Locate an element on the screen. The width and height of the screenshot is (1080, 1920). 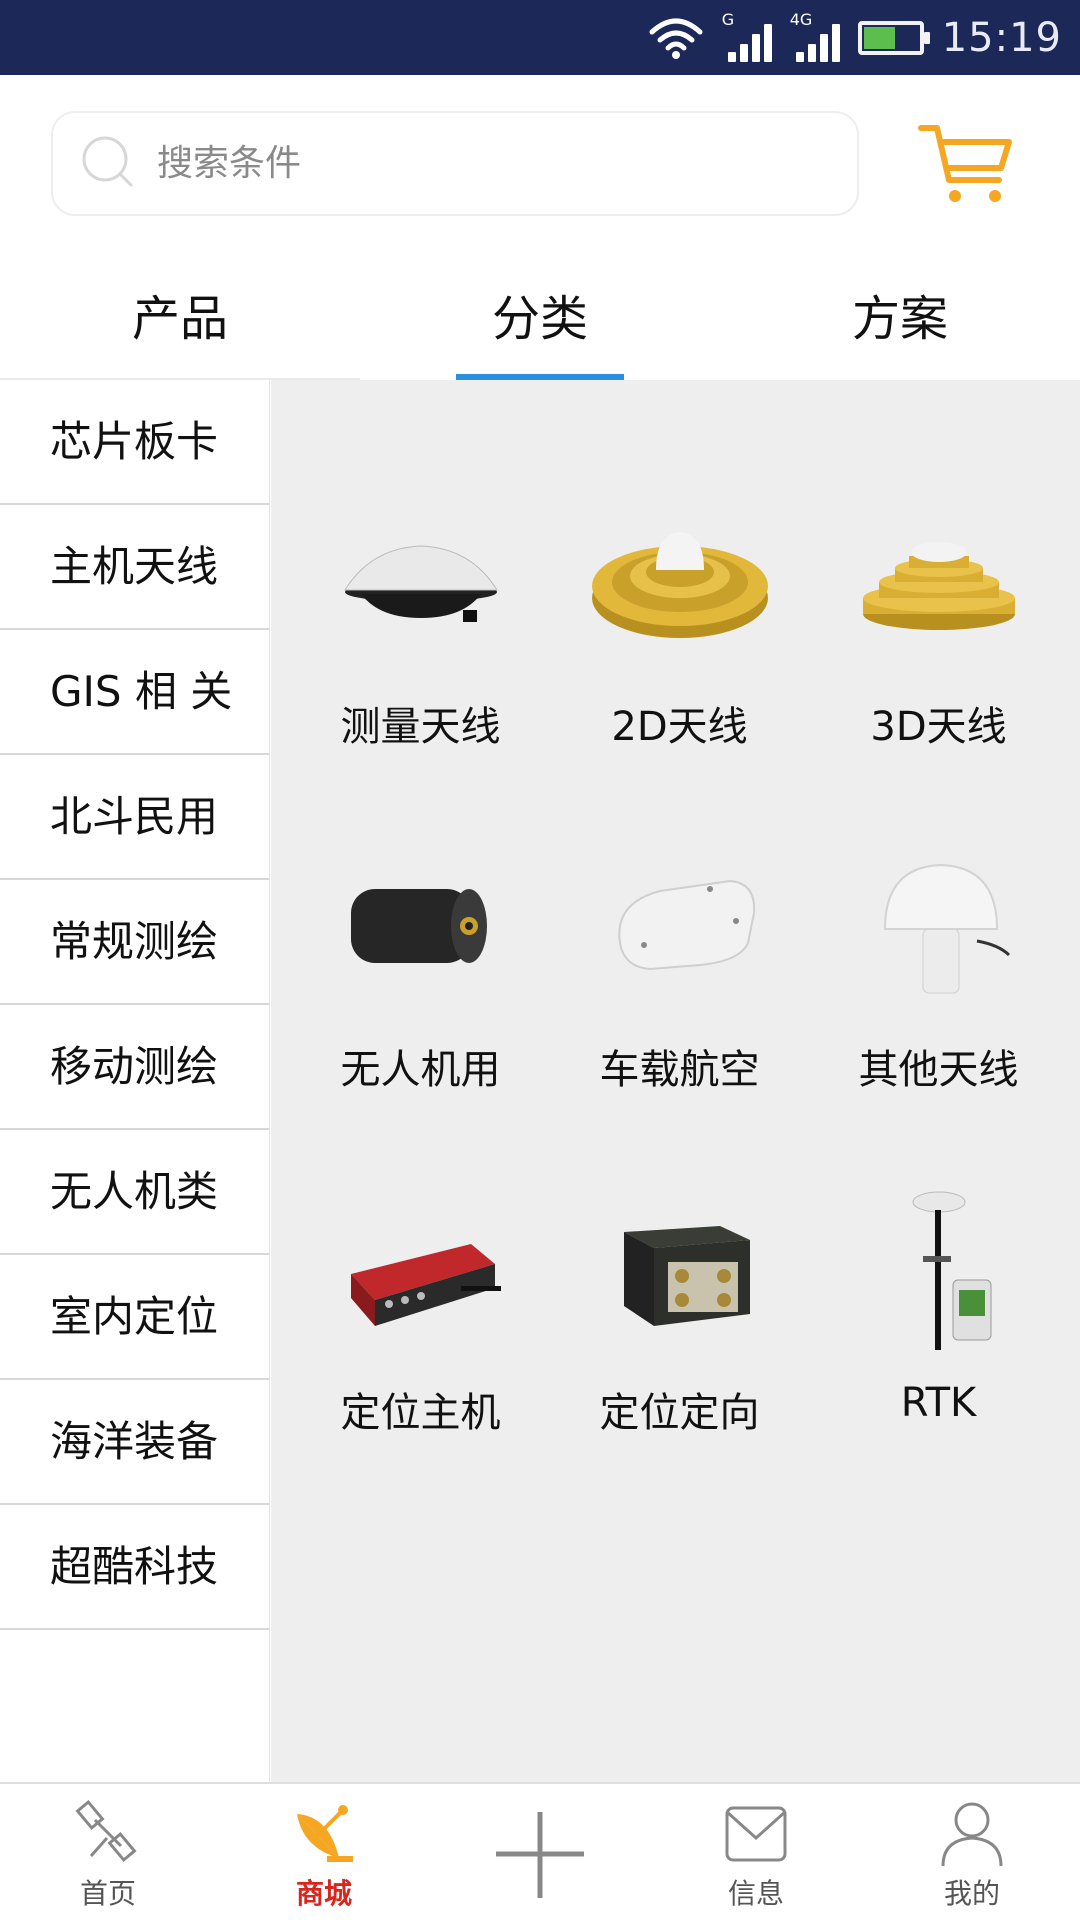
orientation-receiver-icon is located at coordinates (680, 1266).